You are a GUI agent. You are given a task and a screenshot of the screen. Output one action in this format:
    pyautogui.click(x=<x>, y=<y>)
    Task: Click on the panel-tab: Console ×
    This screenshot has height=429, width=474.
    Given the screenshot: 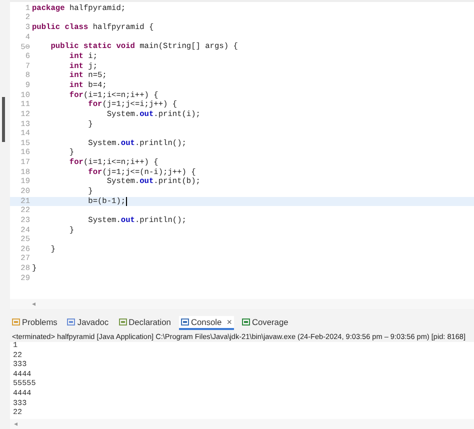 What is the action you would take?
    pyautogui.click(x=206, y=323)
    